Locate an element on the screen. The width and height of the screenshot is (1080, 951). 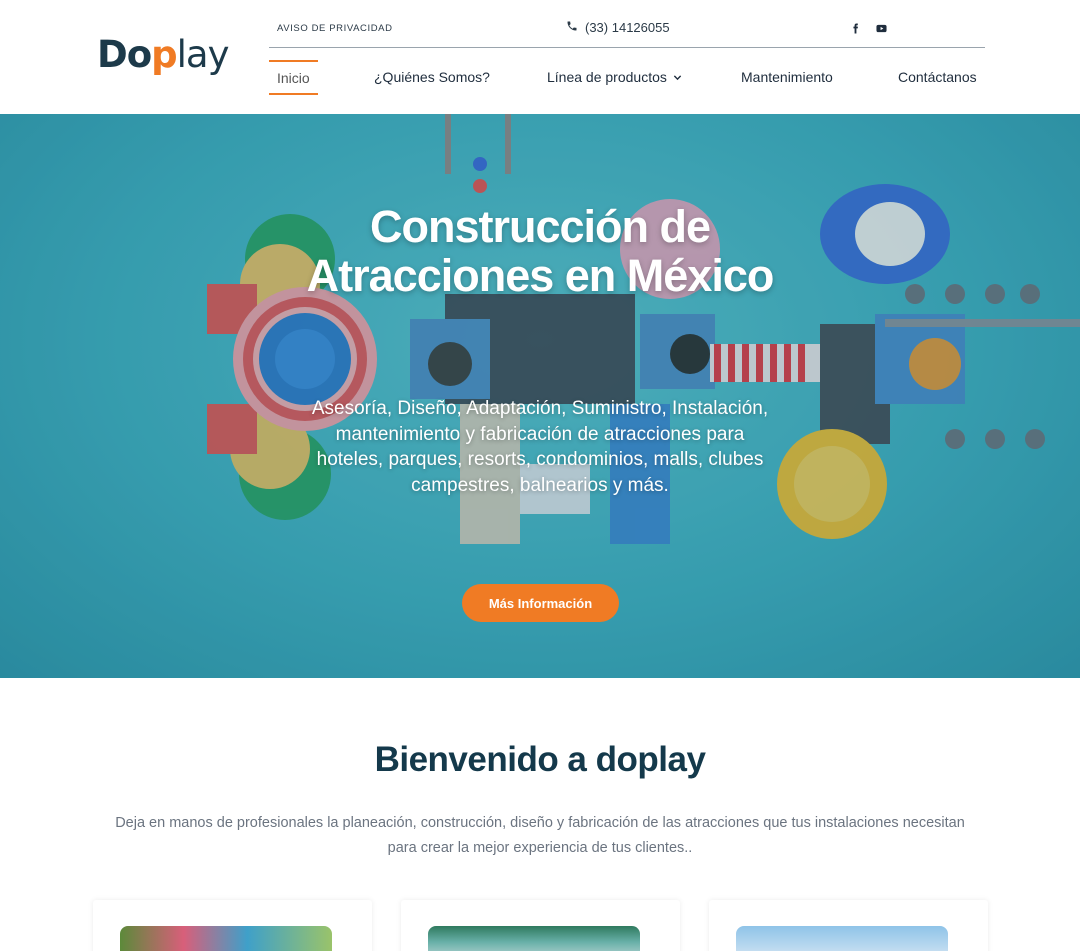
top-bar: AVISO DE PRIVACIDAD (33) 14126055 is located at coordinates (627, 31).